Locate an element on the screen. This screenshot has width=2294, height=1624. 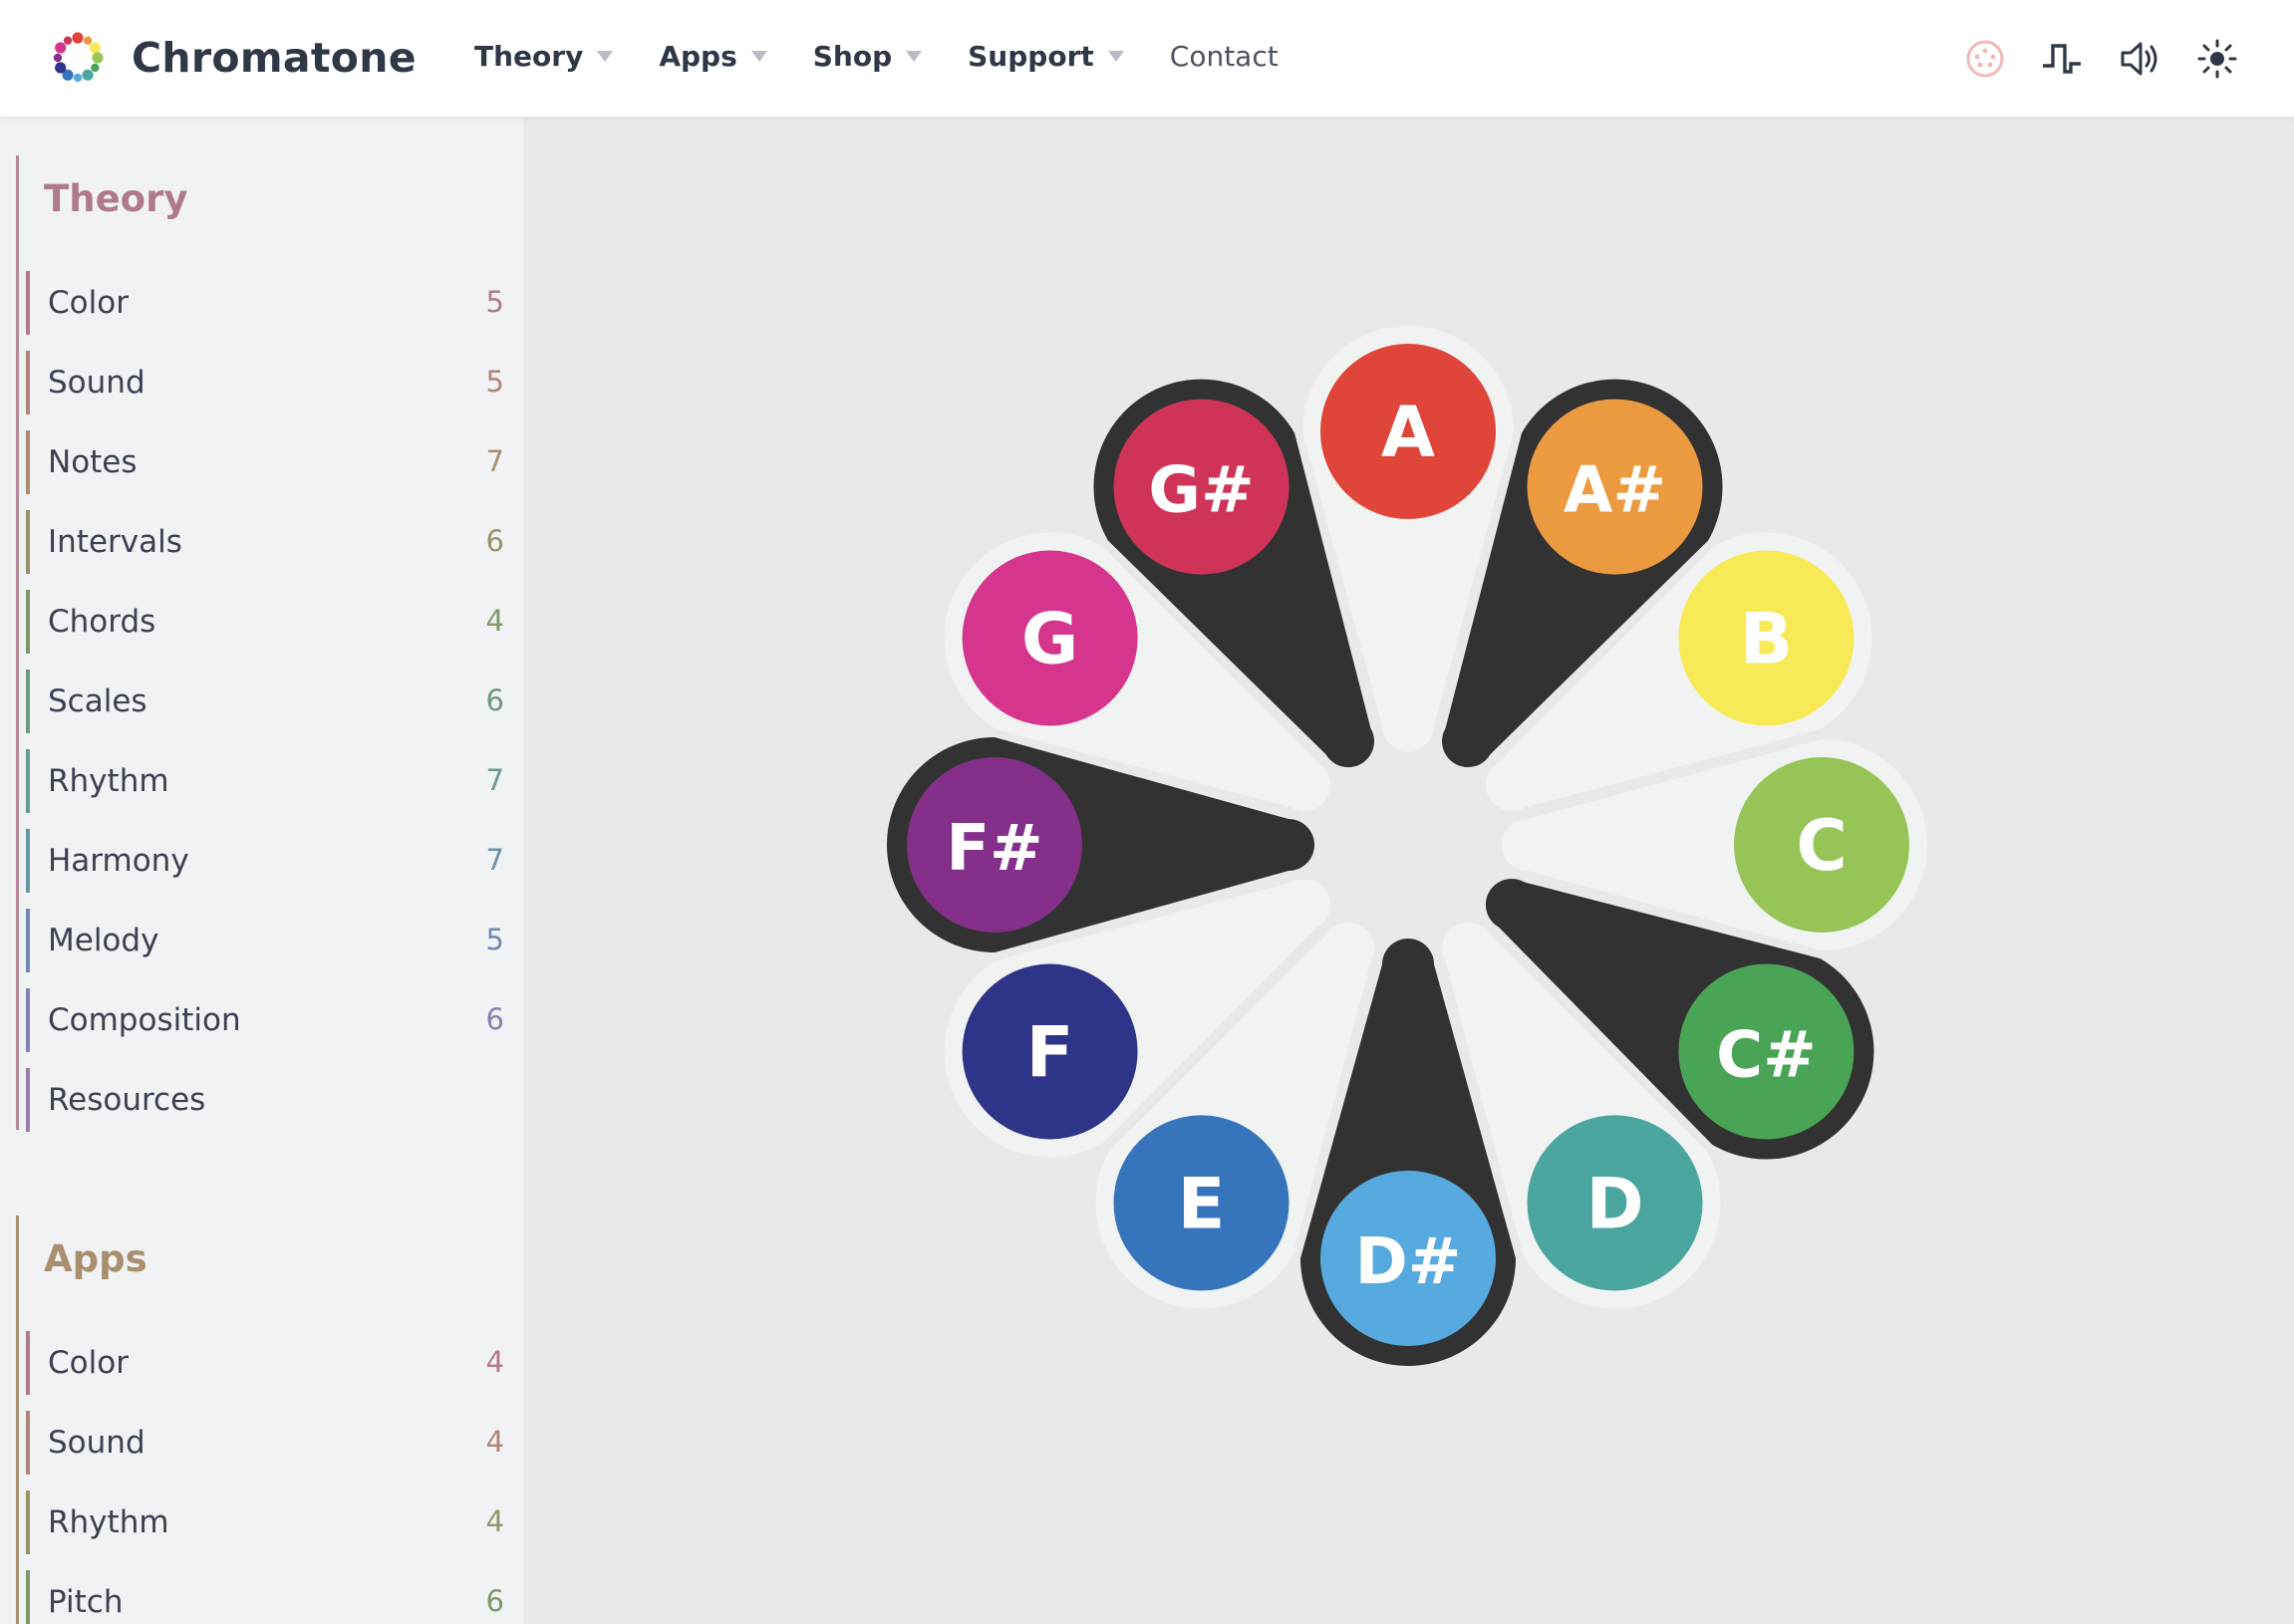
nav-apps: Apps is located at coordinates (713, 56).